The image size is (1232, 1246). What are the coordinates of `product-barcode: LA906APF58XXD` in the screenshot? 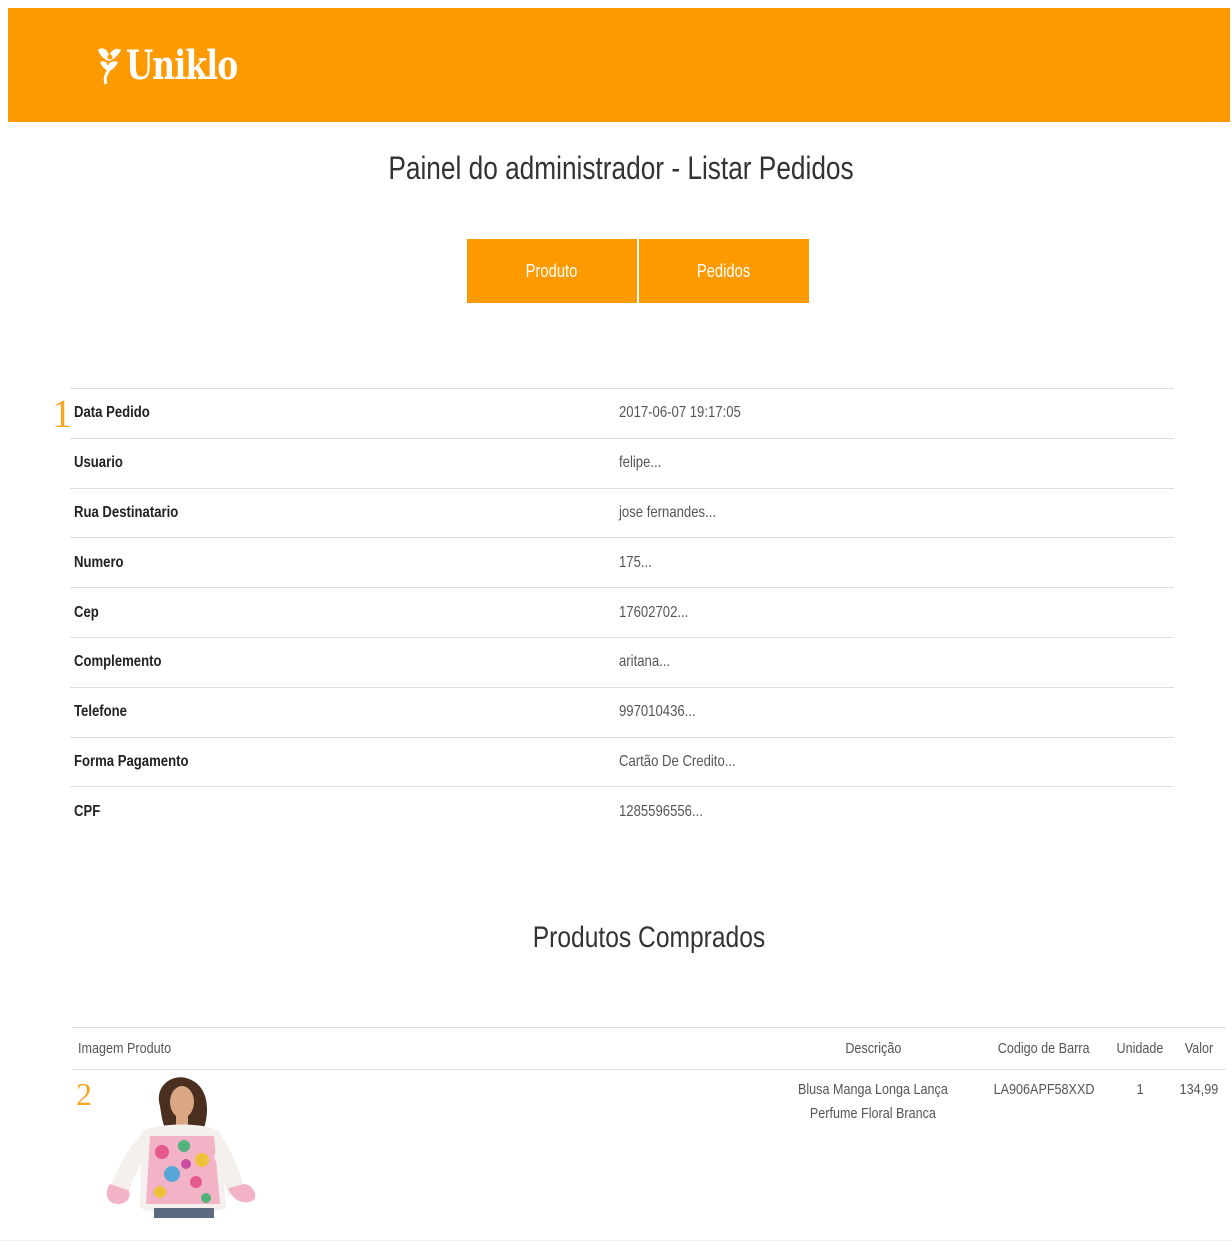 It's located at (1044, 1089).